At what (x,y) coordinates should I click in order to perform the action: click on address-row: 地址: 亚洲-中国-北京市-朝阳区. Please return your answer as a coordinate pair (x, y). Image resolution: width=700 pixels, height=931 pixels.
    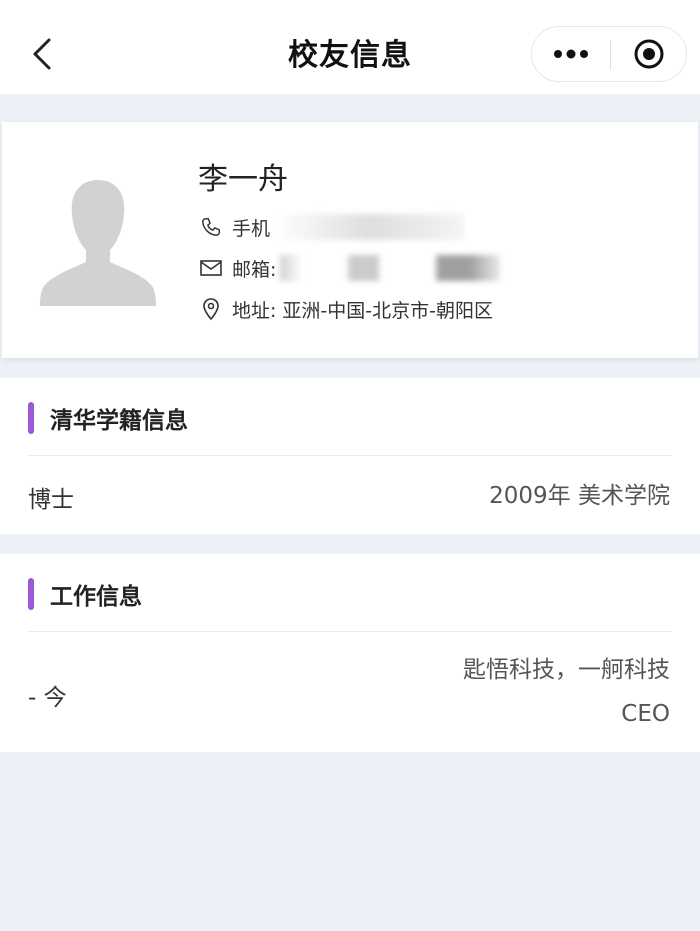
    Looking at the image, I should click on (345, 309).